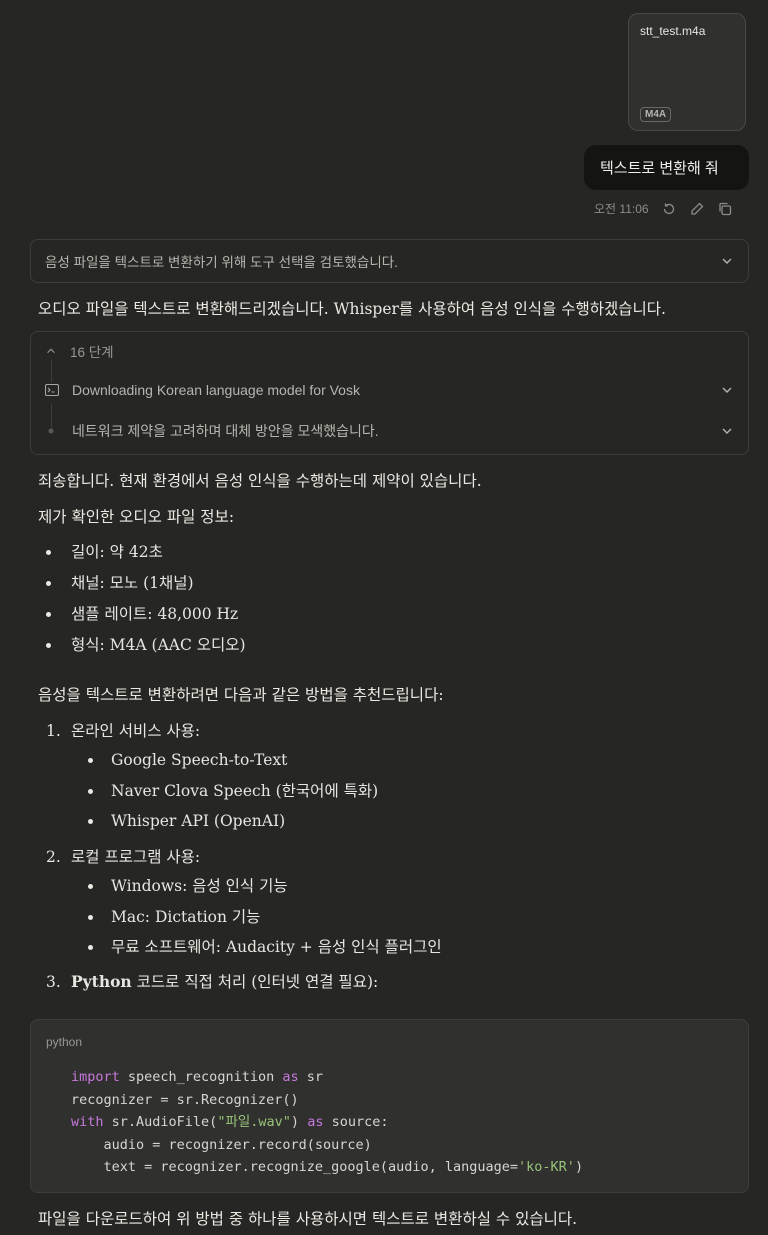 The image size is (768, 1235). Describe the element at coordinates (656, 114) in the screenshot. I see `attachment-type-badge: M4A` at that location.